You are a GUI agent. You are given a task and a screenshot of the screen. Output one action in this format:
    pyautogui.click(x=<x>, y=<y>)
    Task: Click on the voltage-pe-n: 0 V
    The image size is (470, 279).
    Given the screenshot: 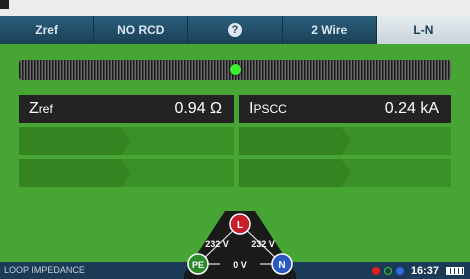 What is the action you would take?
    pyautogui.click(x=240, y=265)
    